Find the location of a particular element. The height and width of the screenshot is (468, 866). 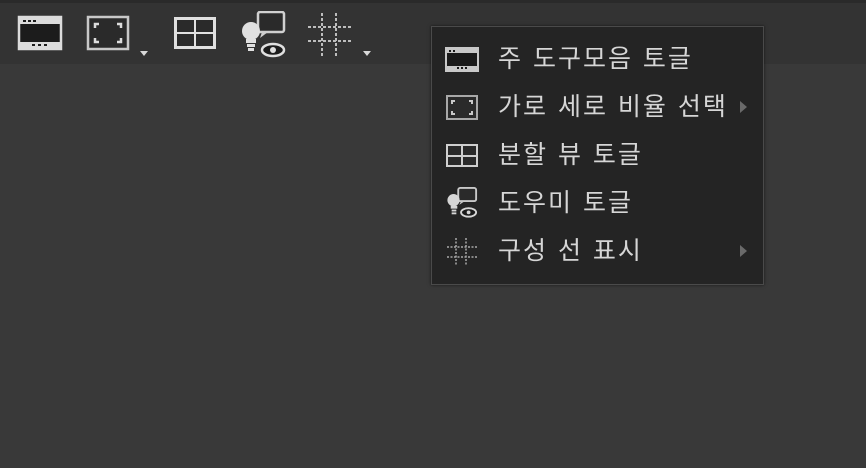

menu-item-main-toolbar-toggle: 주 도구모음 토글 is located at coordinates (597, 58).